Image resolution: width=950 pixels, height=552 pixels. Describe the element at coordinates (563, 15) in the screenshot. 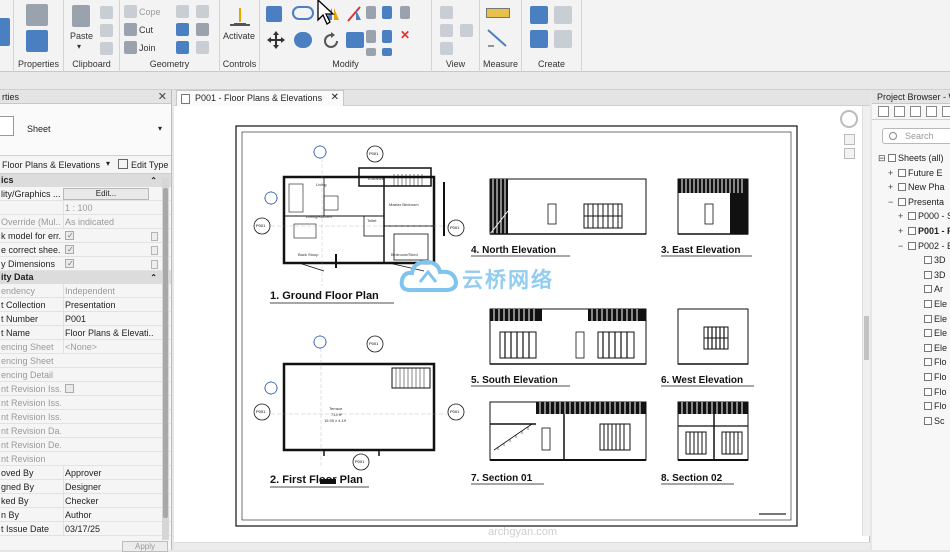

I see `create-parts-icon` at that location.